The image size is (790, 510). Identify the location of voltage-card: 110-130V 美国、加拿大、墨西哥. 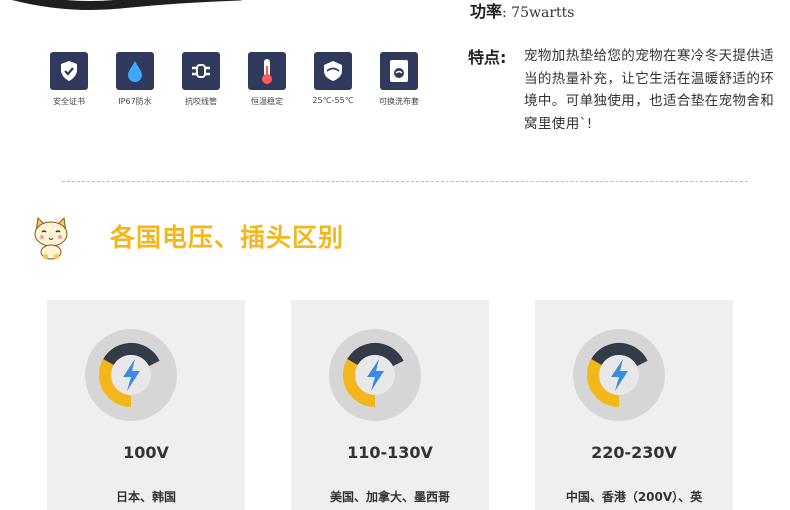
(390, 405).